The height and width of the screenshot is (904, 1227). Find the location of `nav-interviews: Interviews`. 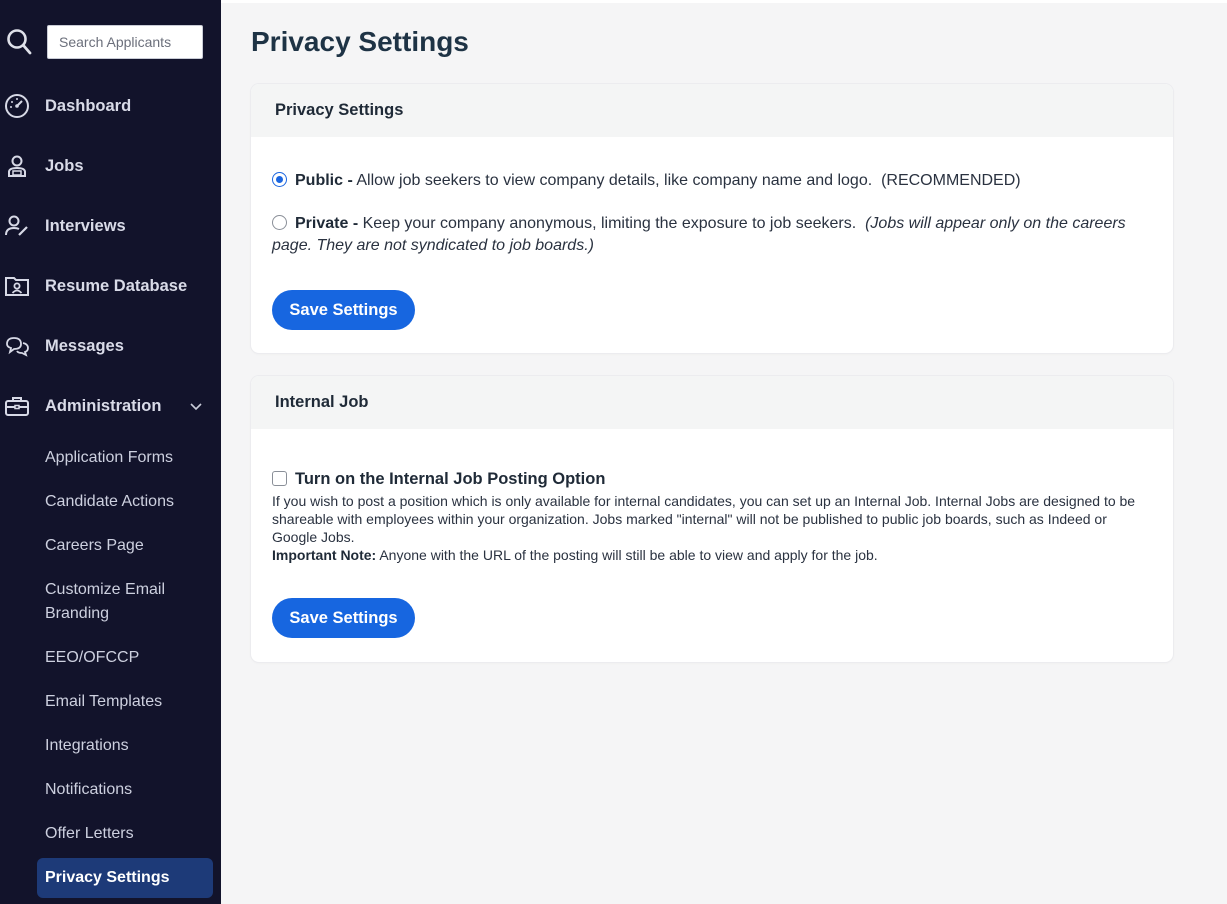

nav-interviews: Interviews is located at coordinates (110, 226).